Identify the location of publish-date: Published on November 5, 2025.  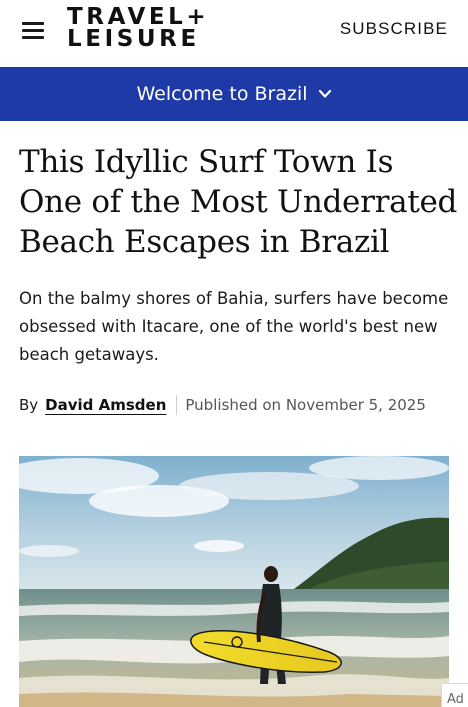
(305, 405).